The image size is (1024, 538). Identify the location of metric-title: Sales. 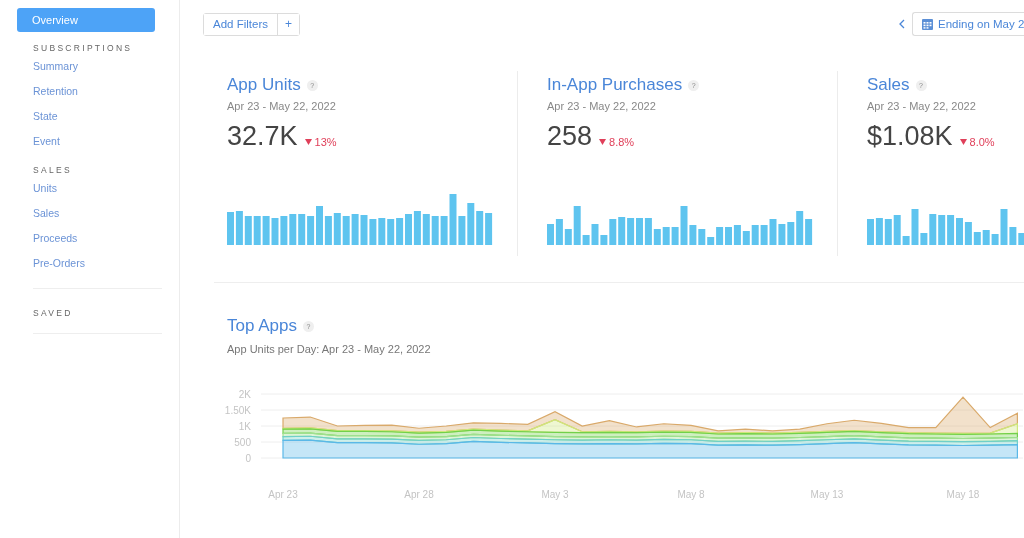
(888, 85).